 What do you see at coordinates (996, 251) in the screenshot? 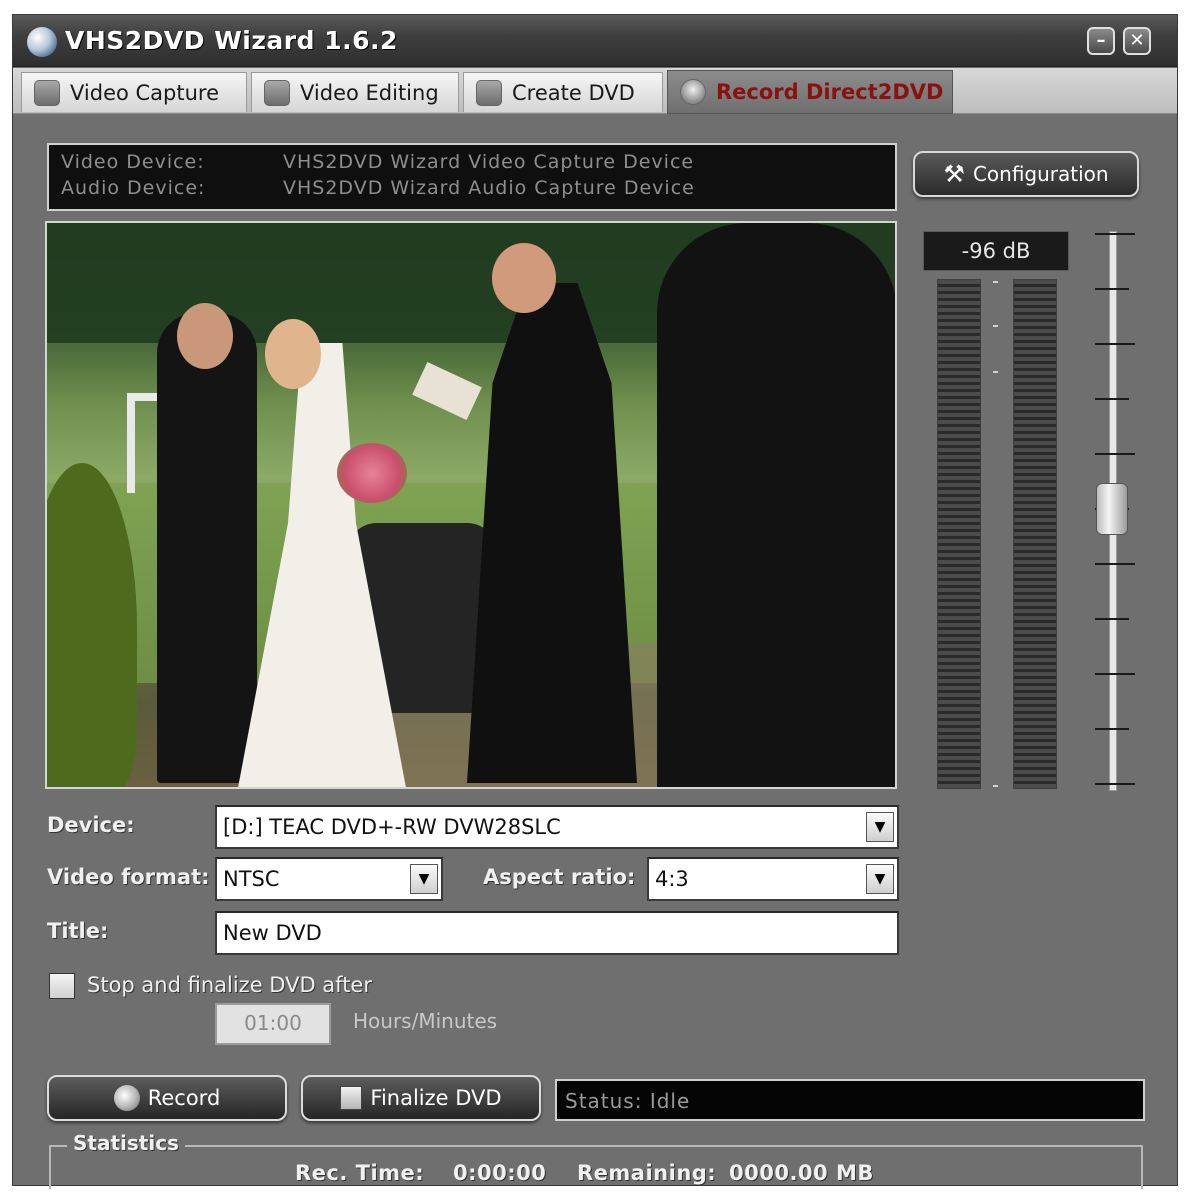
I see `audio-level-readout: -96 dB` at bounding box center [996, 251].